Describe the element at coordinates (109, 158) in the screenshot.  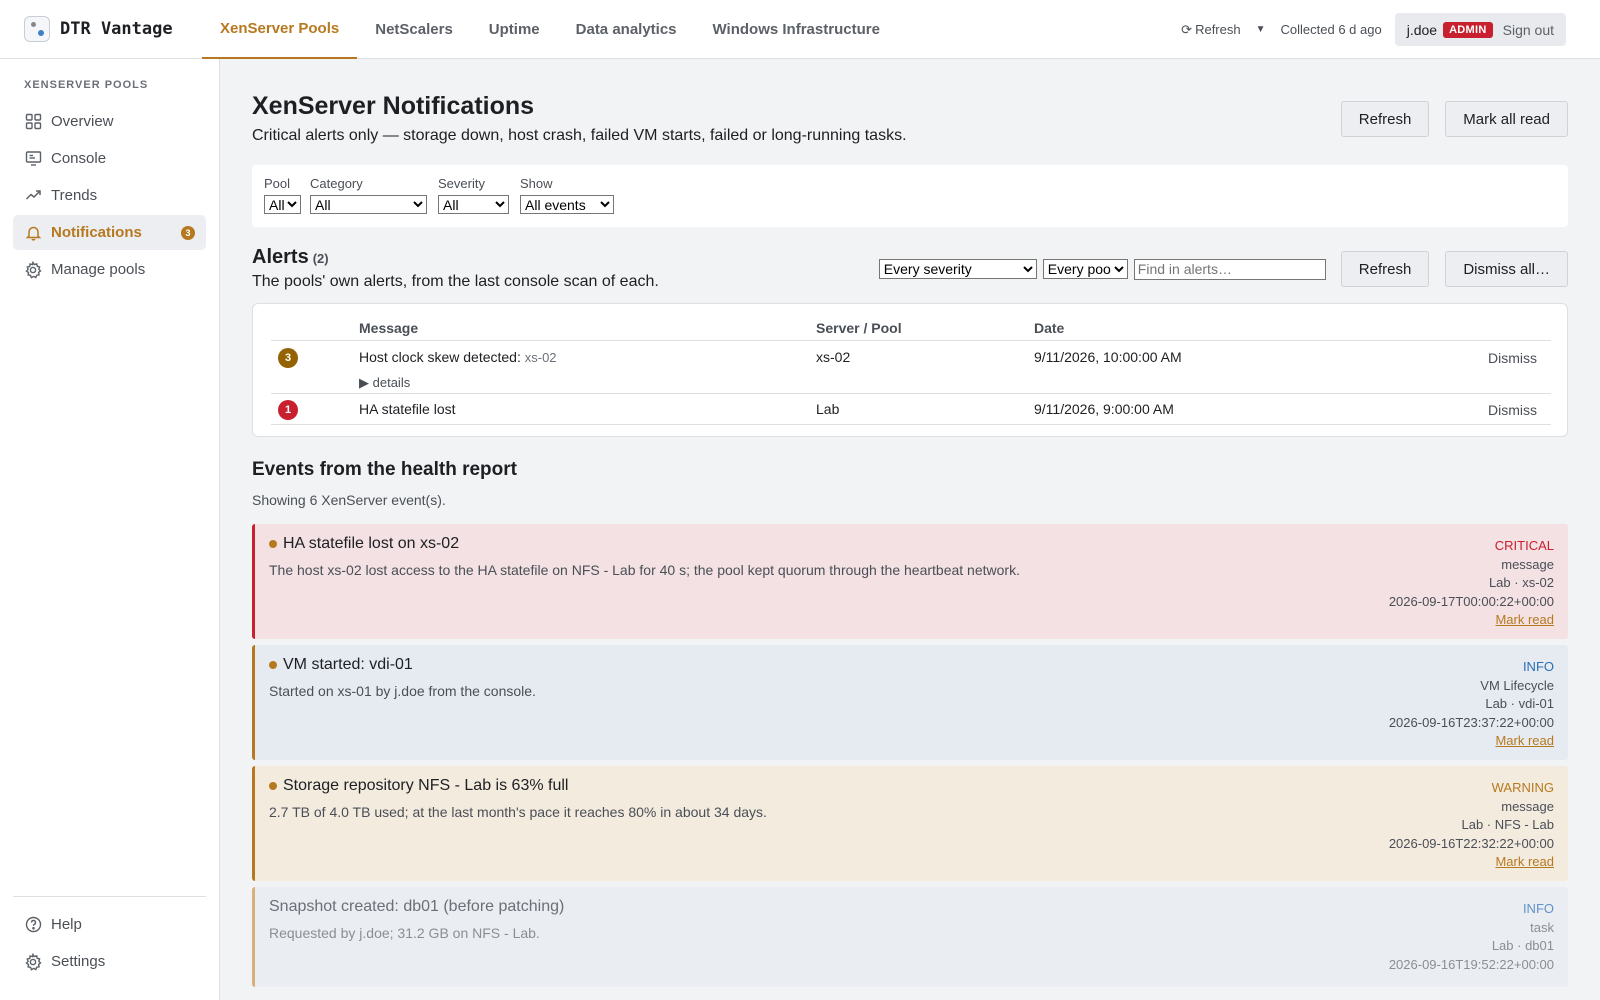
I see `sidebar-item-console: Console` at that location.